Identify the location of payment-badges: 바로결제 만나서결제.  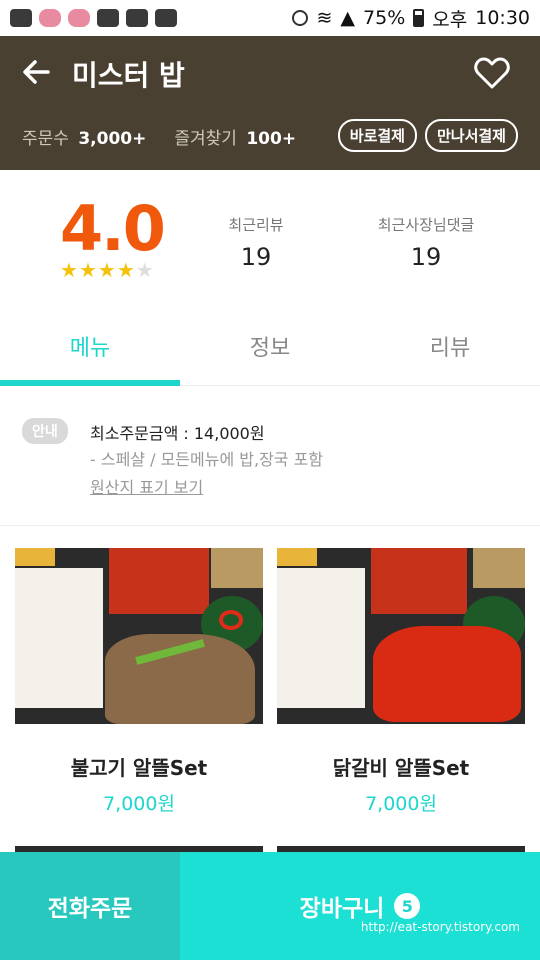
(427, 135).